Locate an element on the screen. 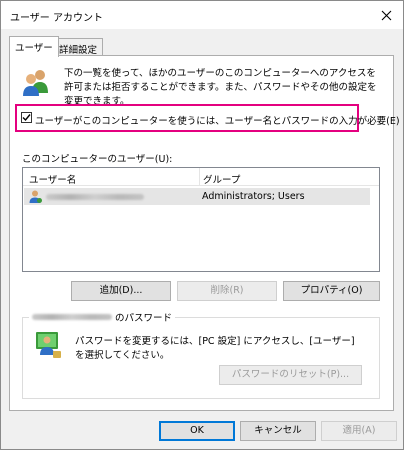  users-list-header: ユーザー名 グループ is located at coordinates (201, 177).